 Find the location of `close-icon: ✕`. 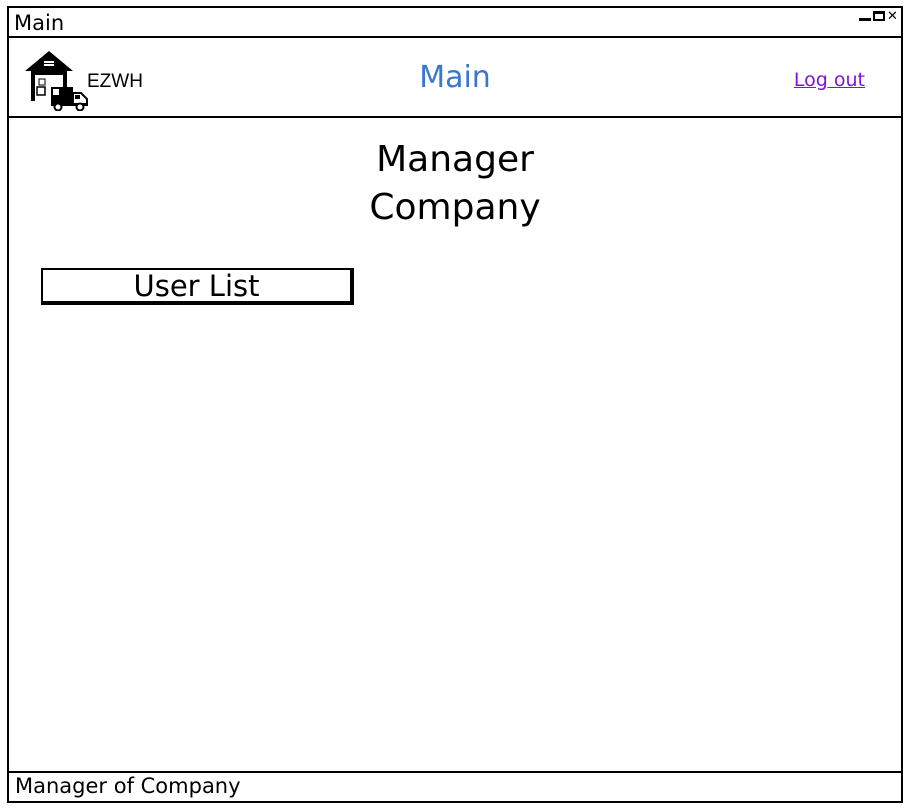

close-icon: ✕ is located at coordinates (892, 16).